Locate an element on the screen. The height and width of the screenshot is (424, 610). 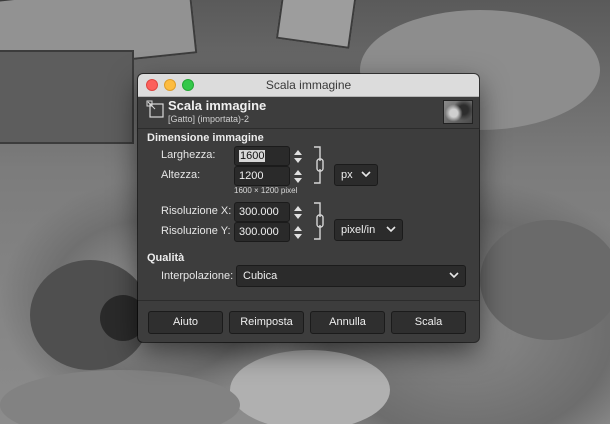
resolution-x-spinbutton: 300.000 is located at coordinates (269, 212).